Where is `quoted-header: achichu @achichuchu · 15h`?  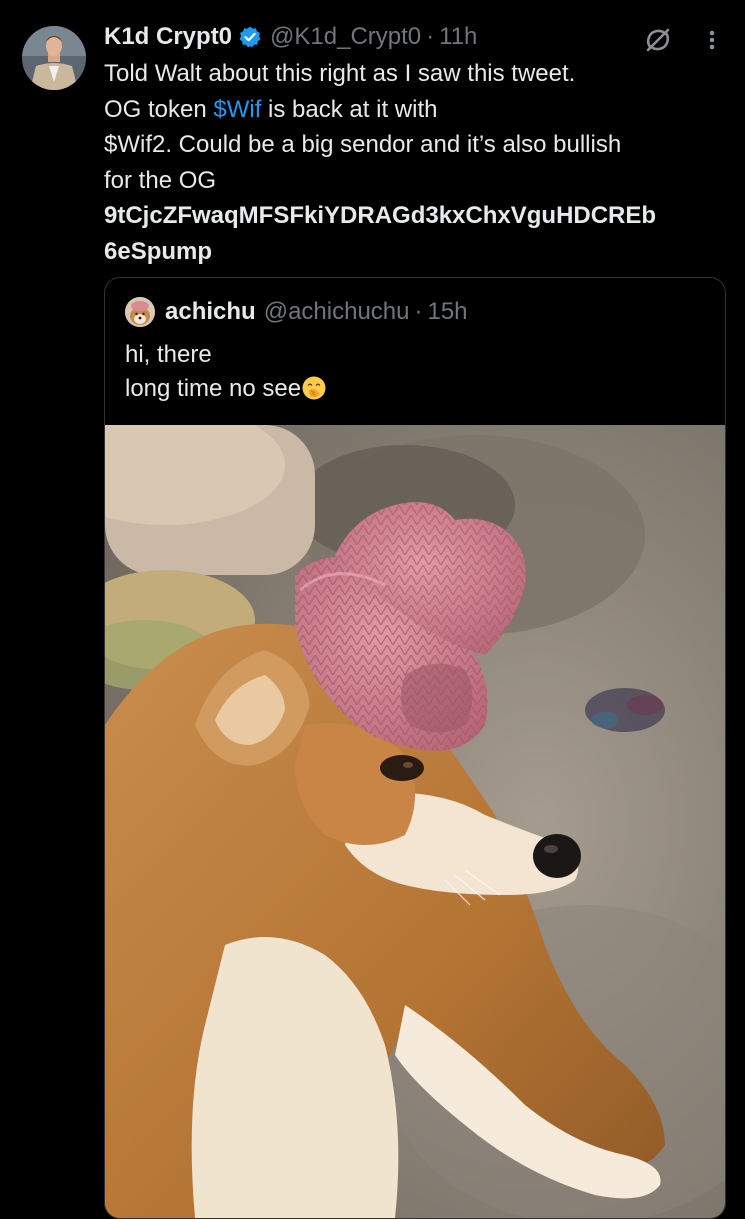 quoted-header: achichu @achichuchu · 15h is located at coordinates (296, 312).